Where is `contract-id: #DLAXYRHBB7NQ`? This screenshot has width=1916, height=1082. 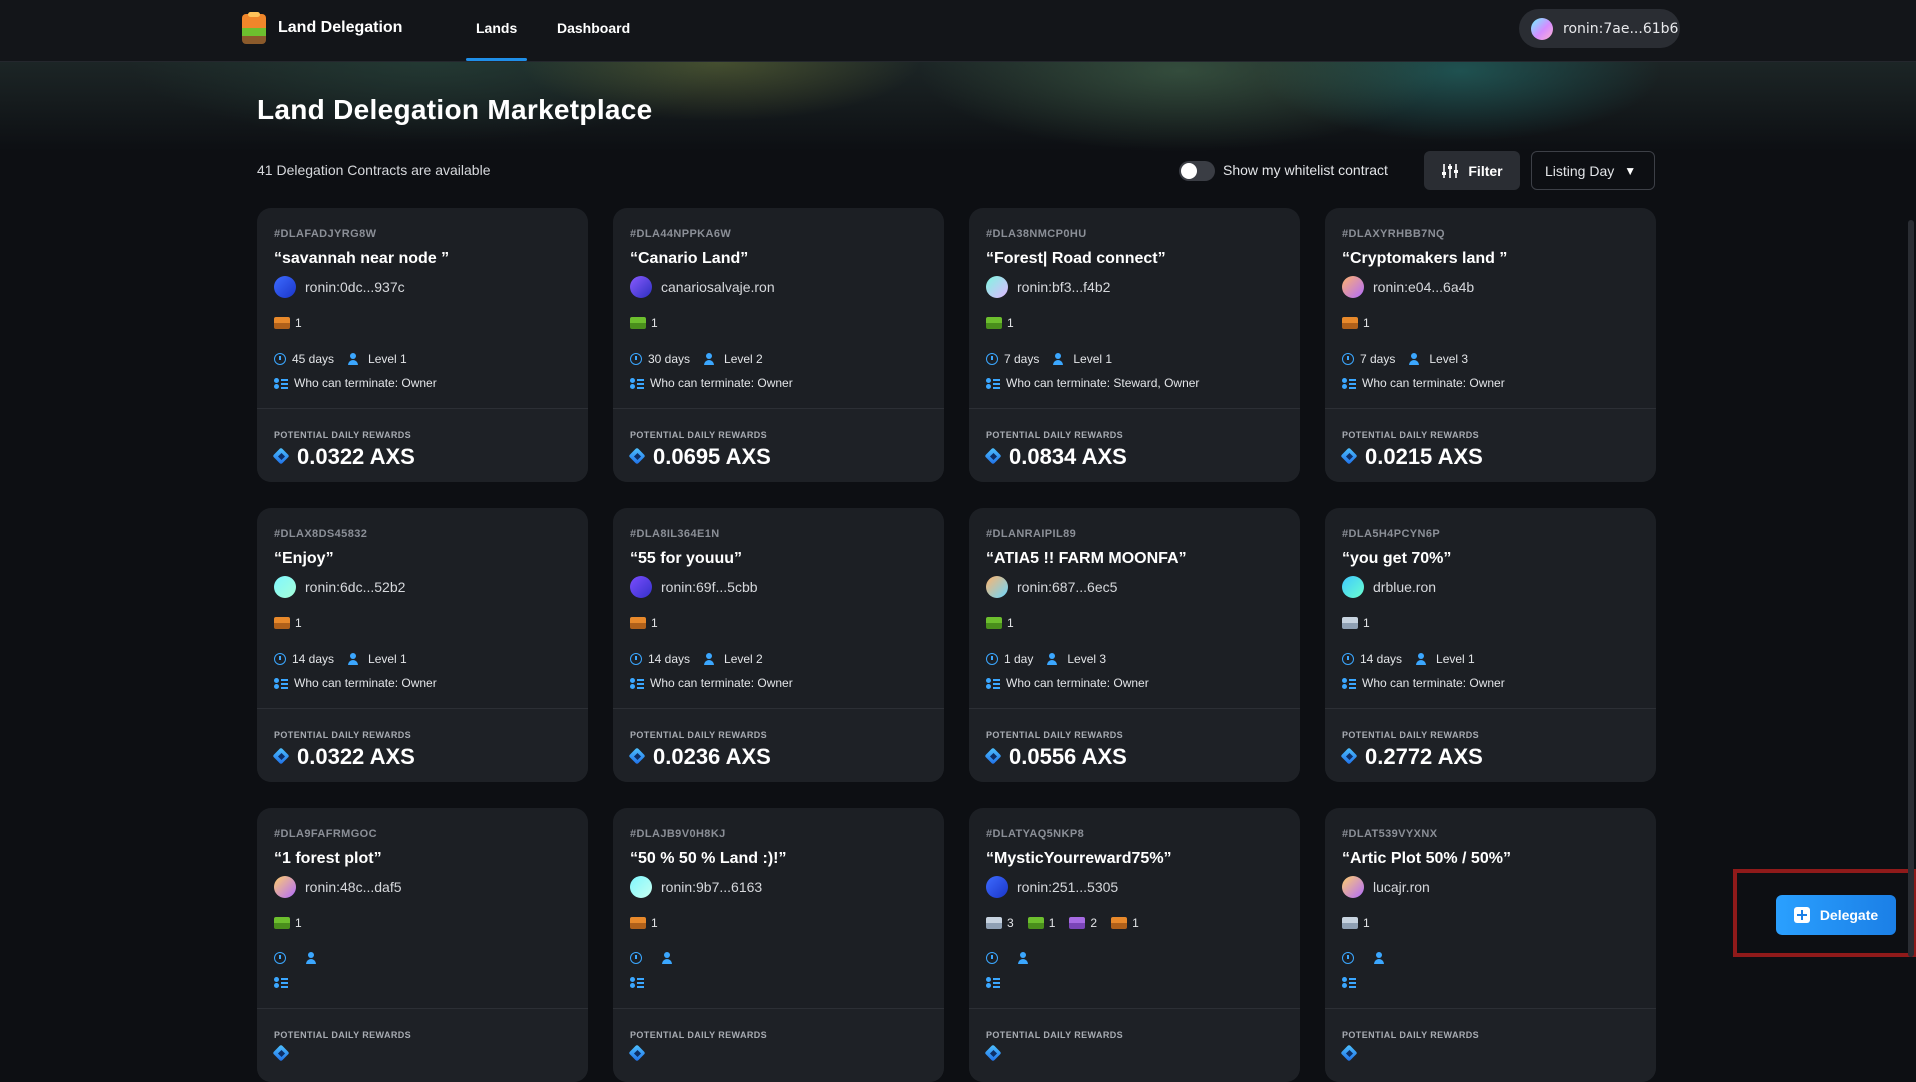 contract-id: #DLAXYRHBB7NQ is located at coordinates (1393, 234).